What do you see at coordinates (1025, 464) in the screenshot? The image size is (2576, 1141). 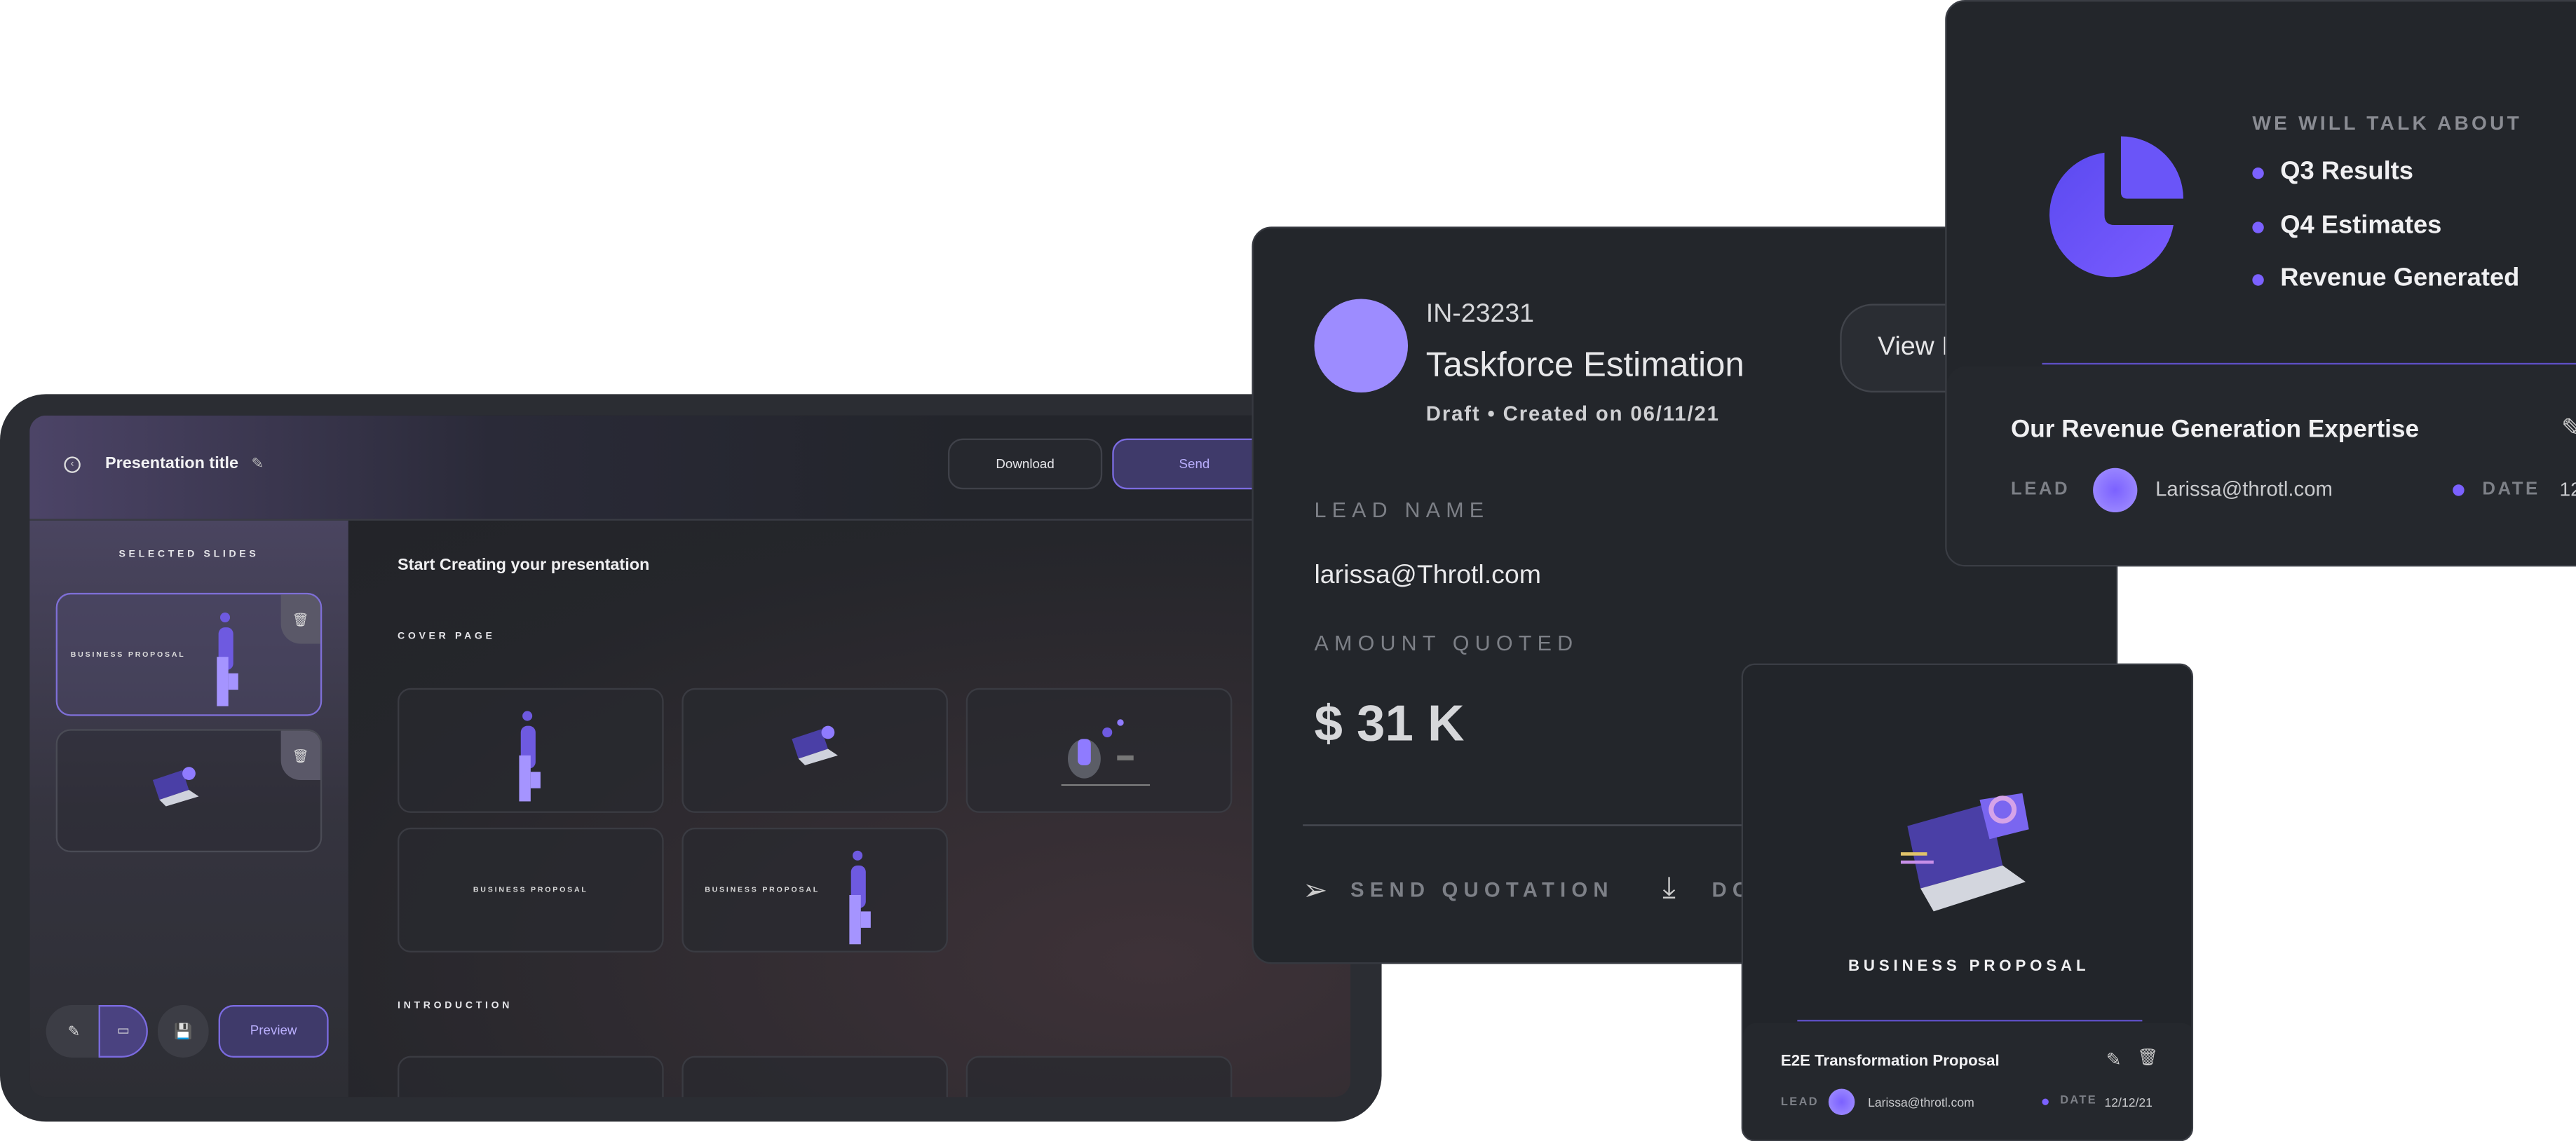 I see `download-button: Download` at bounding box center [1025, 464].